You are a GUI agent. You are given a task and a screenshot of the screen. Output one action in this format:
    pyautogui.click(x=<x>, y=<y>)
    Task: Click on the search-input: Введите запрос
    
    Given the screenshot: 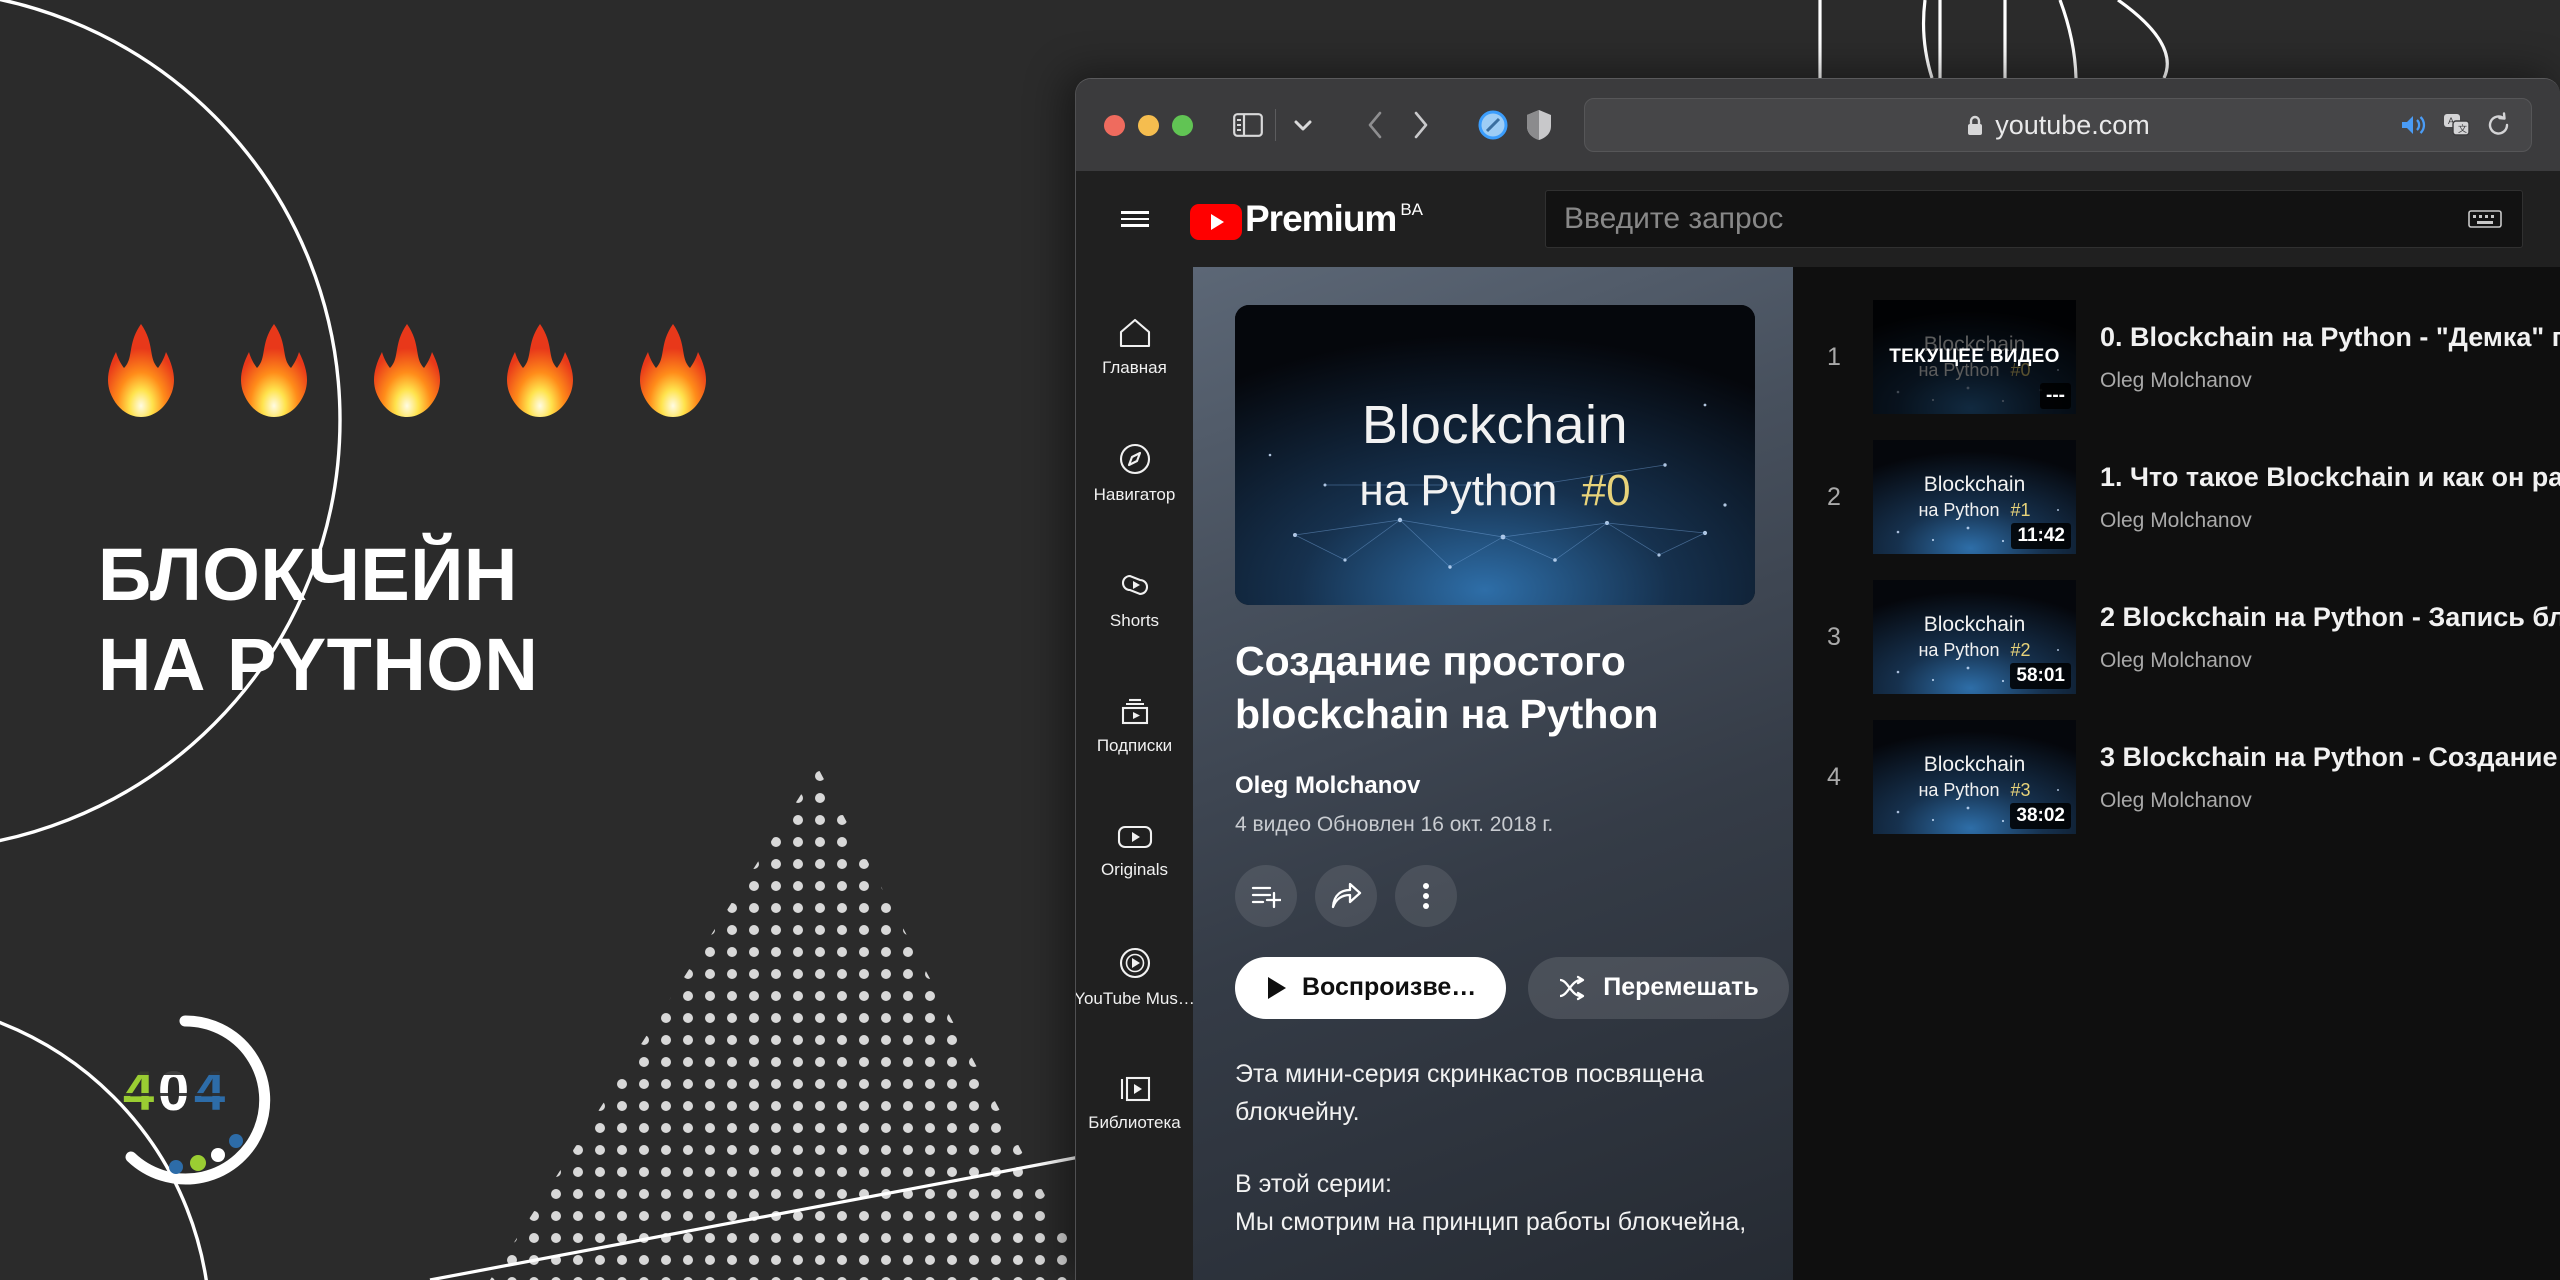 What is the action you would take?
    pyautogui.click(x=2034, y=219)
    